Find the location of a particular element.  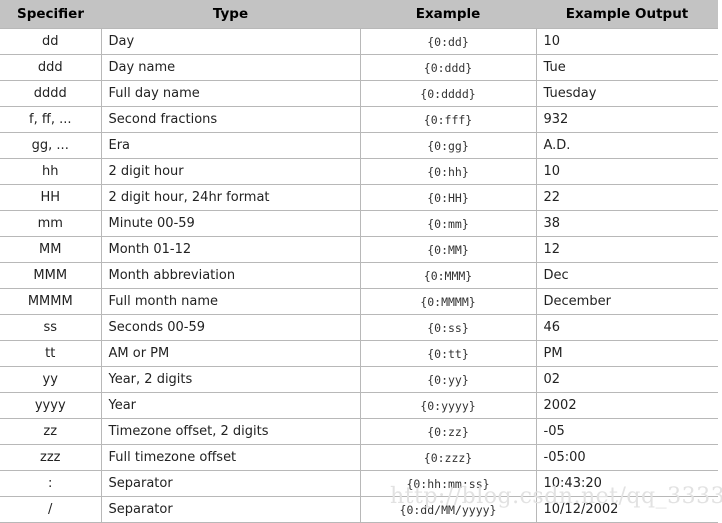

cell-output: Tue is located at coordinates (626, 67).